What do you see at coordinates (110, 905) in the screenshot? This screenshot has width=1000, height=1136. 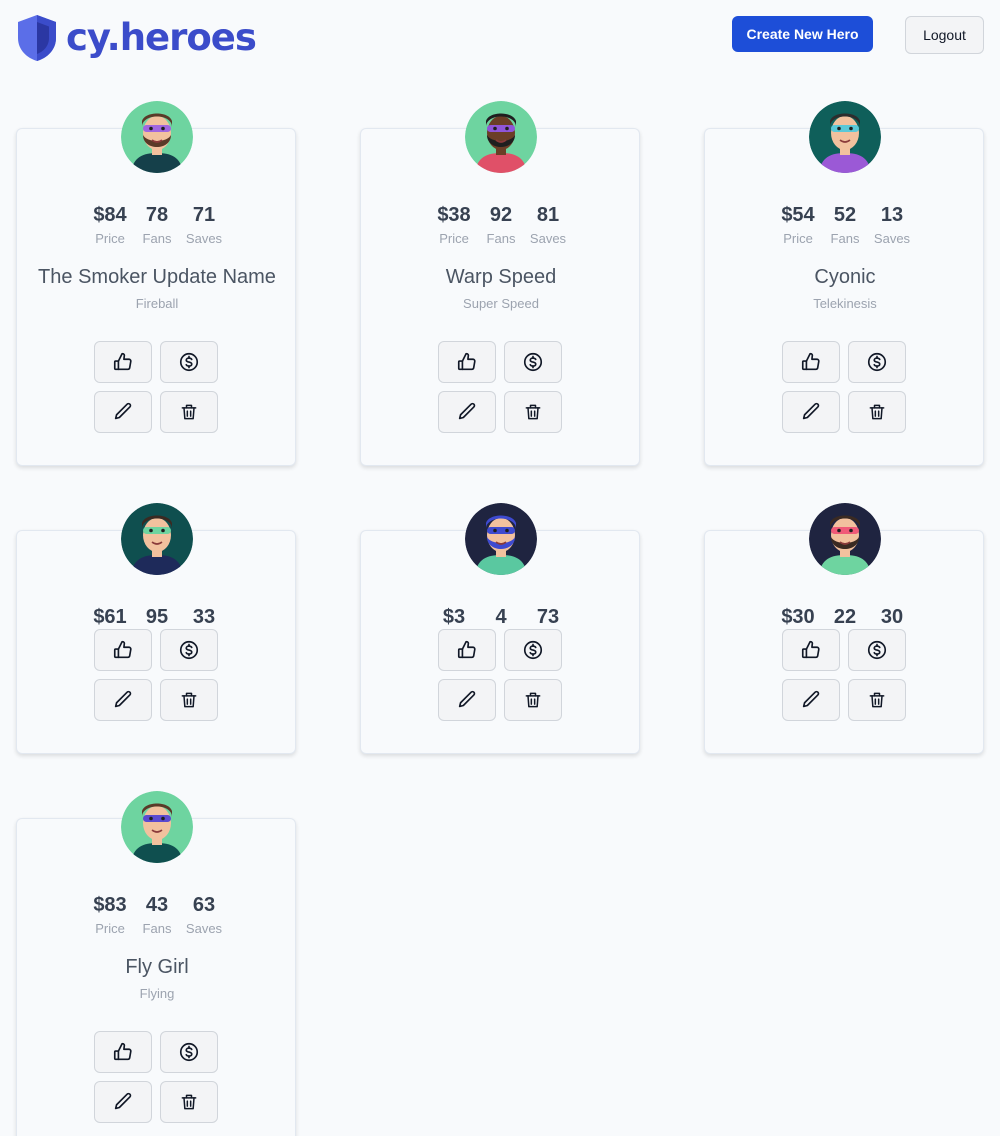 I see `price-value: $83` at bounding box center [110, 905].